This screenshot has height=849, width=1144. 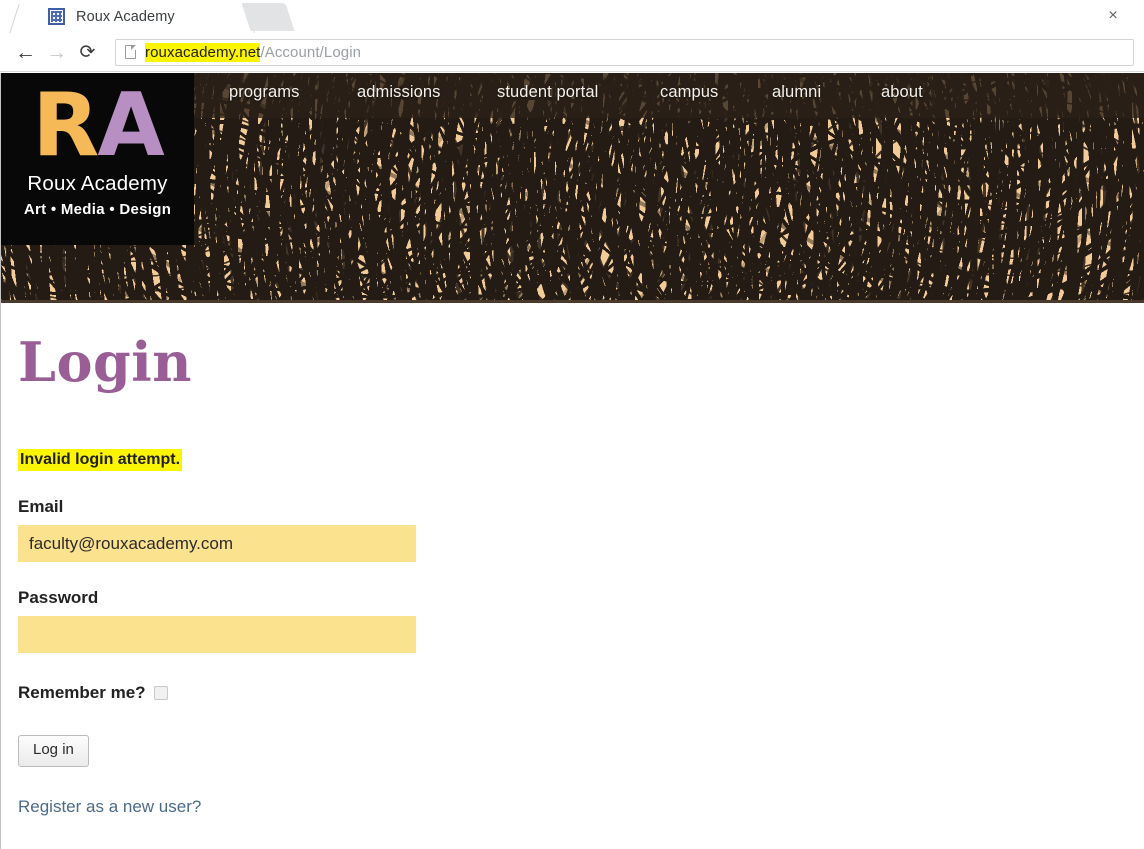 I want to click on browser-tab-roux-academy: Roux Academy, so click(x=131, y=16).